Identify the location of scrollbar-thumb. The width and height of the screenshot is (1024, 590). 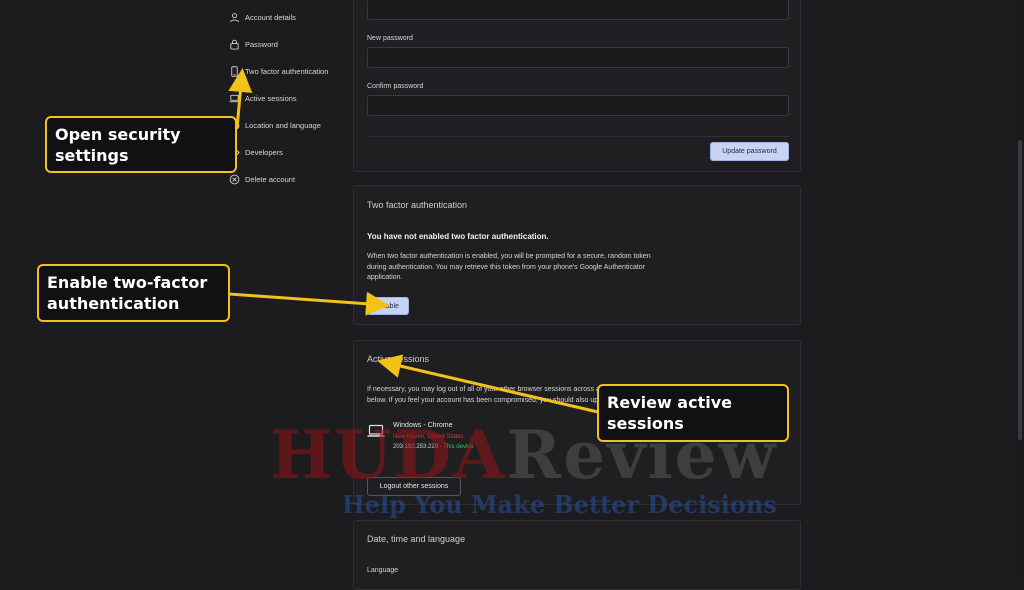
(1020, 290).